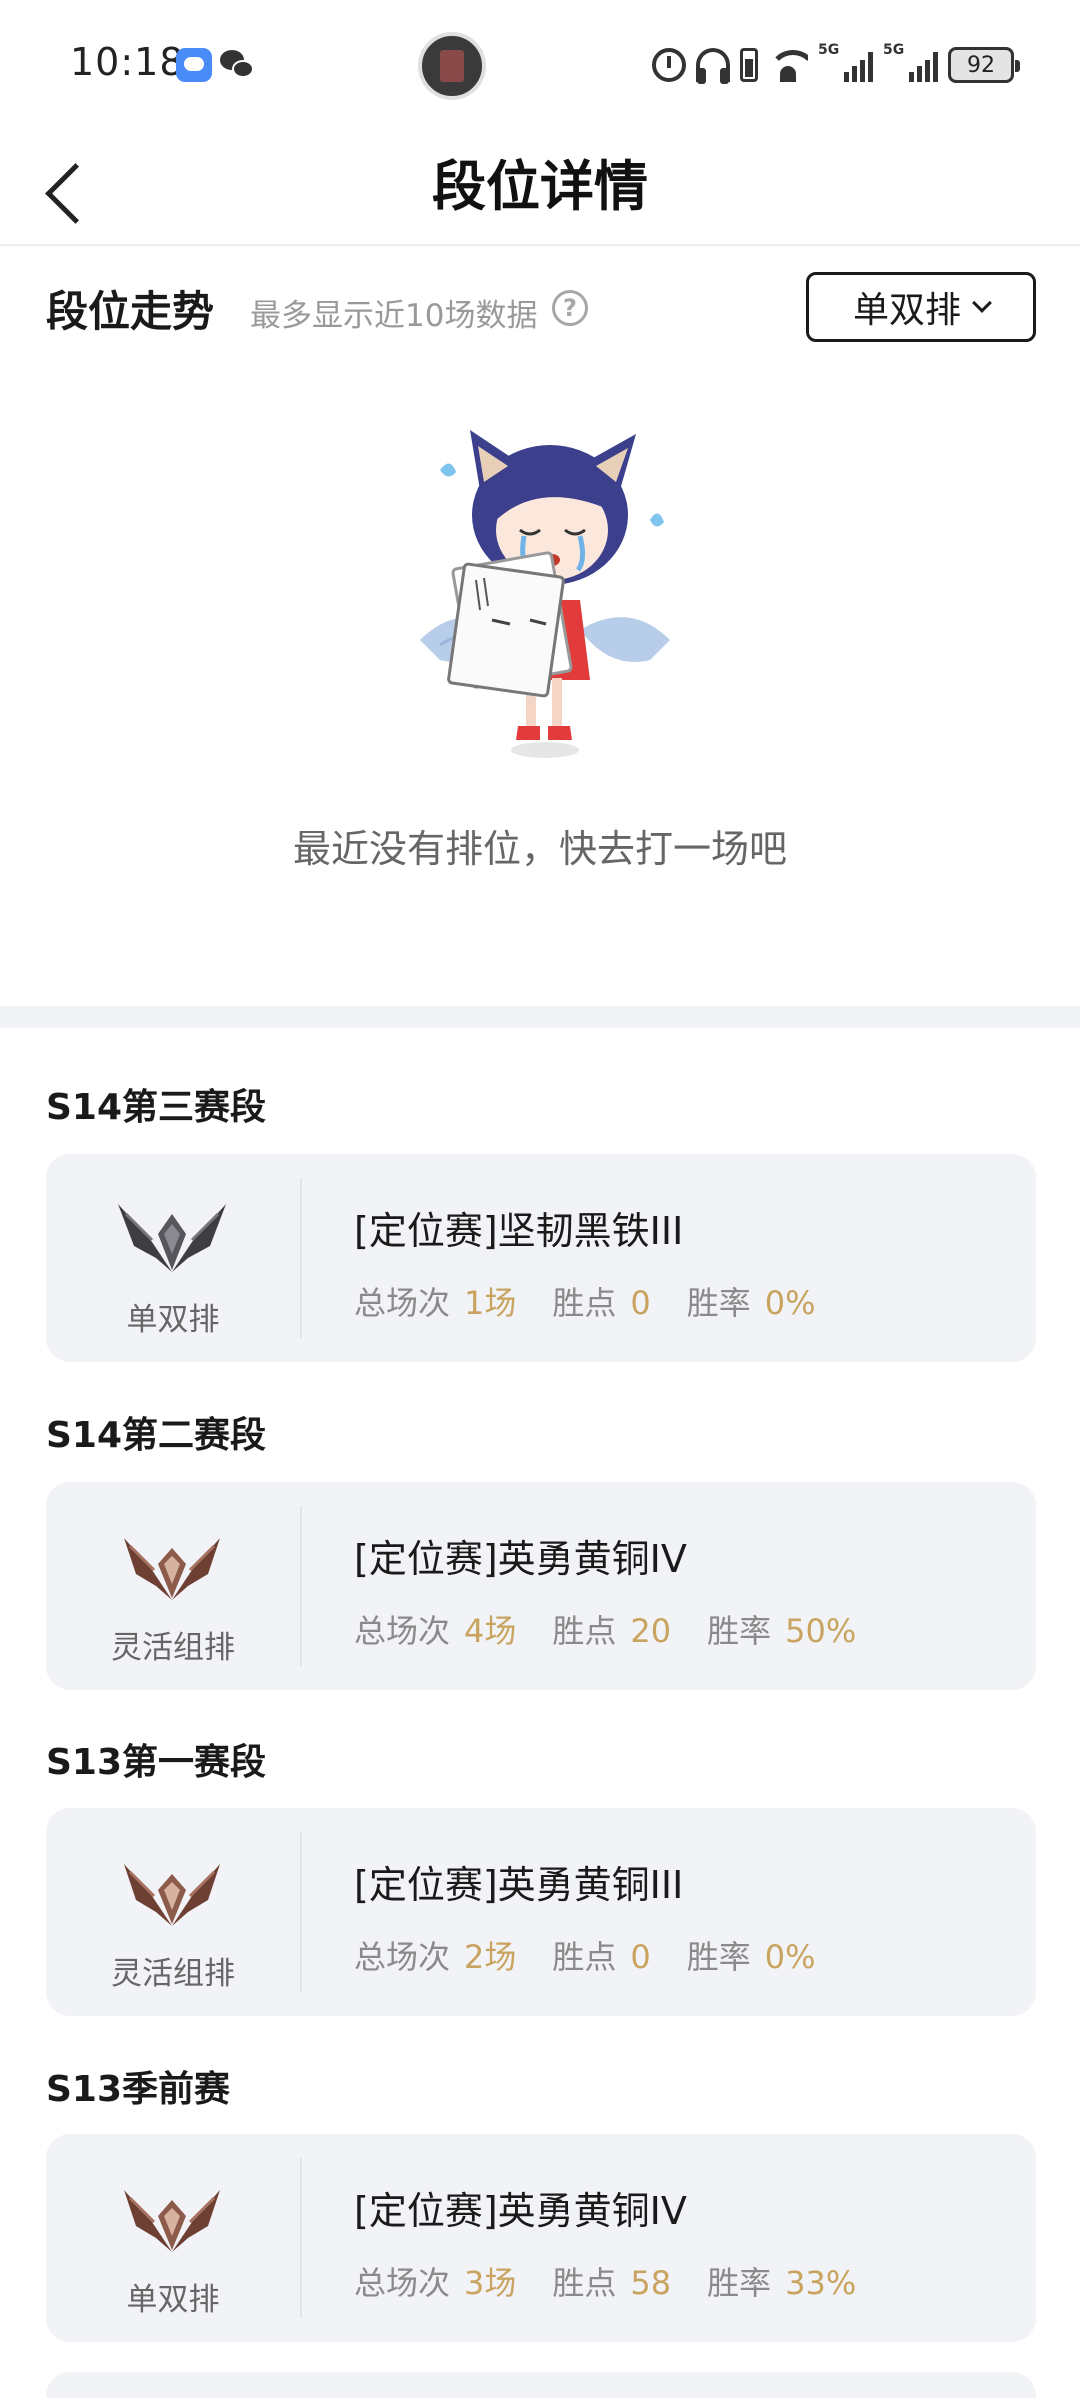 This screenshot has width=1080, height=2398. I want to click on section-divider, so click(540, 1017).